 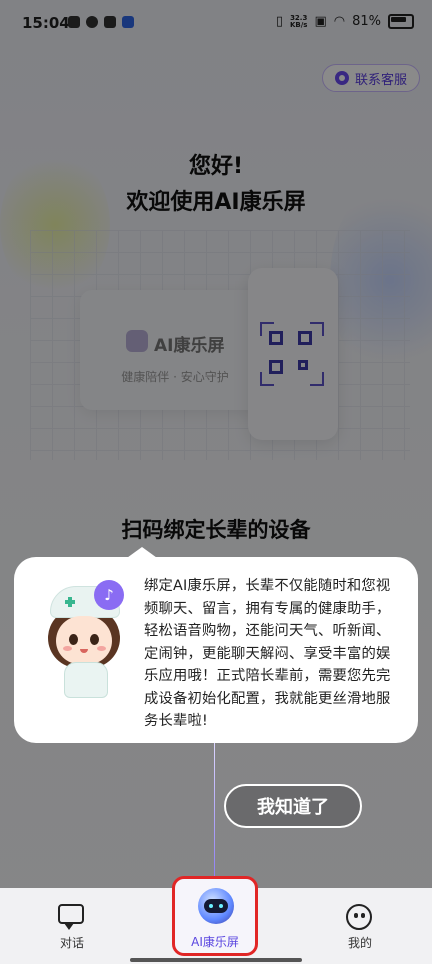 I want to click on medical-cross-icon, so click(x=70, y=602).